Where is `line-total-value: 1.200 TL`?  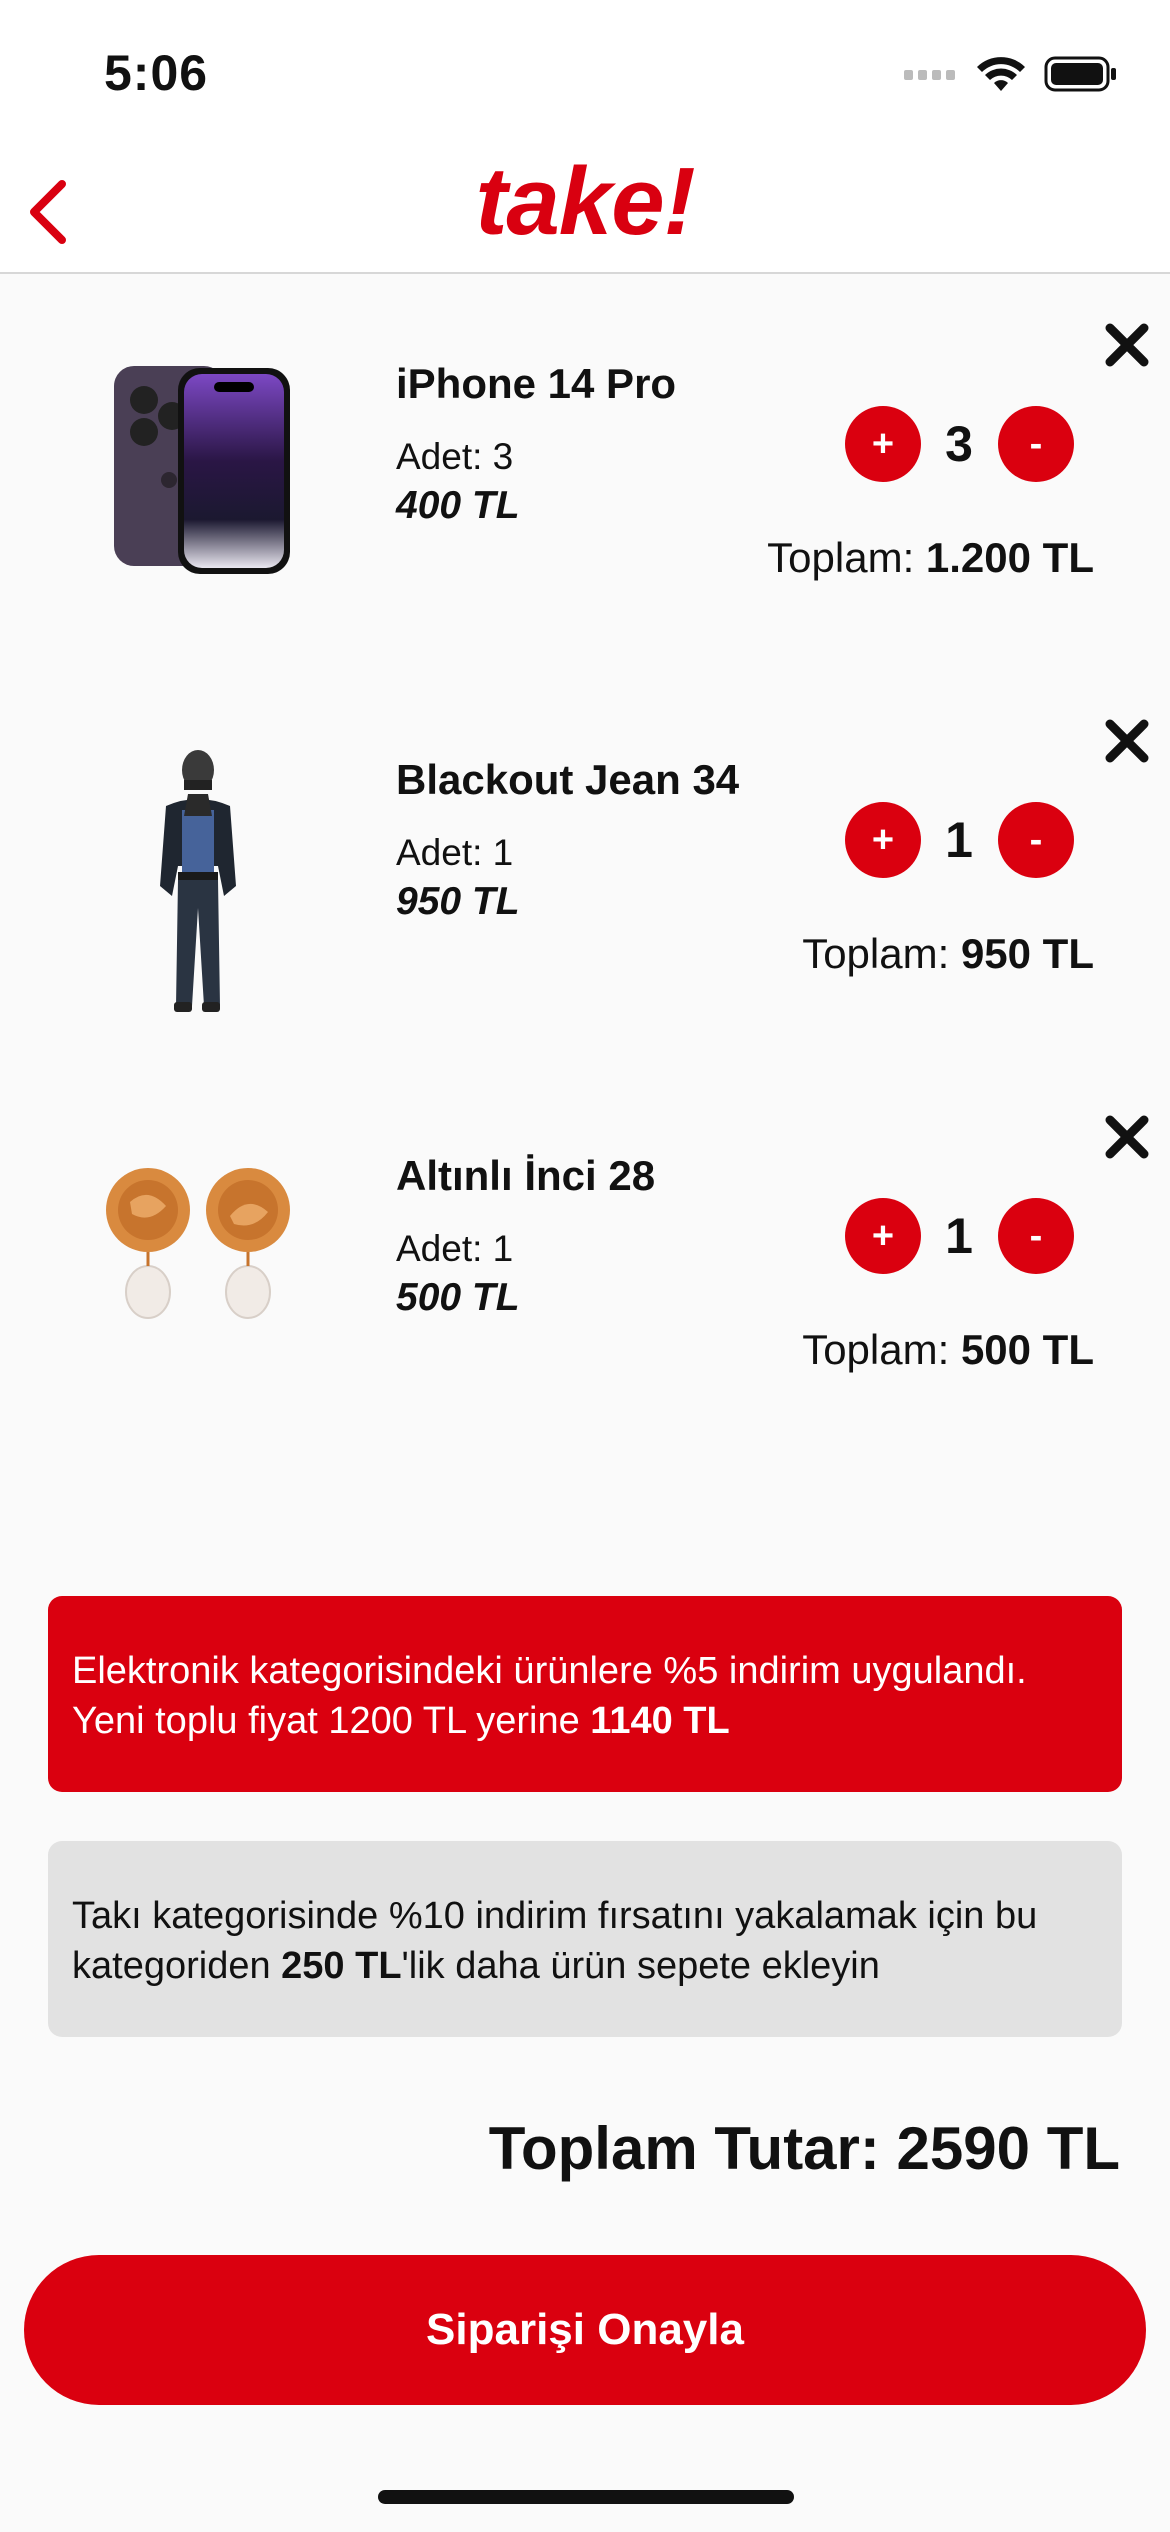
line-total-value: 1.200 TL is located at coordinates (1009, 557).